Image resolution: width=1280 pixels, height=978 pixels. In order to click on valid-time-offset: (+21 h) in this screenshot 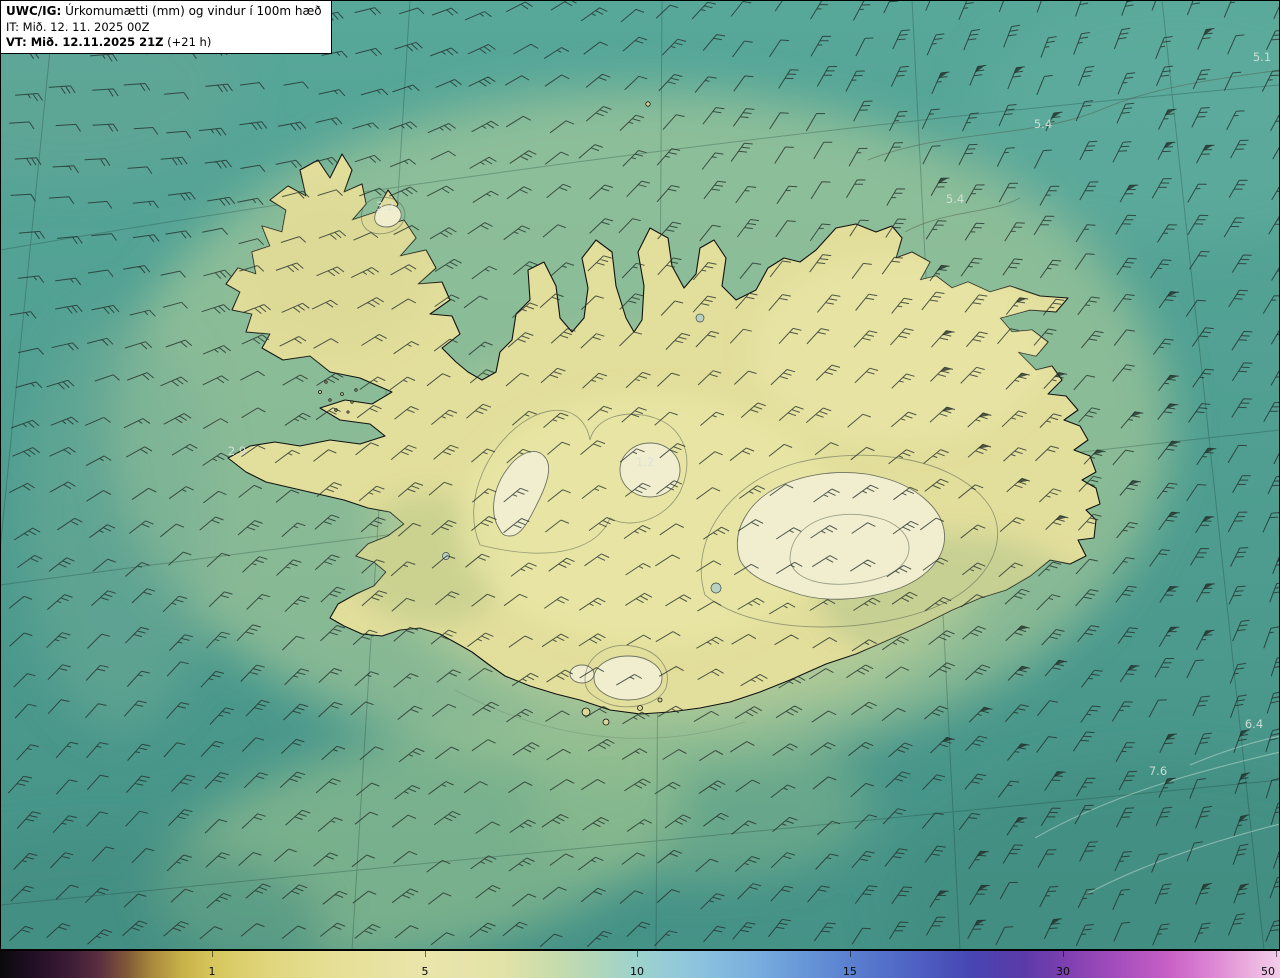, I will do `click(187, 41)`.